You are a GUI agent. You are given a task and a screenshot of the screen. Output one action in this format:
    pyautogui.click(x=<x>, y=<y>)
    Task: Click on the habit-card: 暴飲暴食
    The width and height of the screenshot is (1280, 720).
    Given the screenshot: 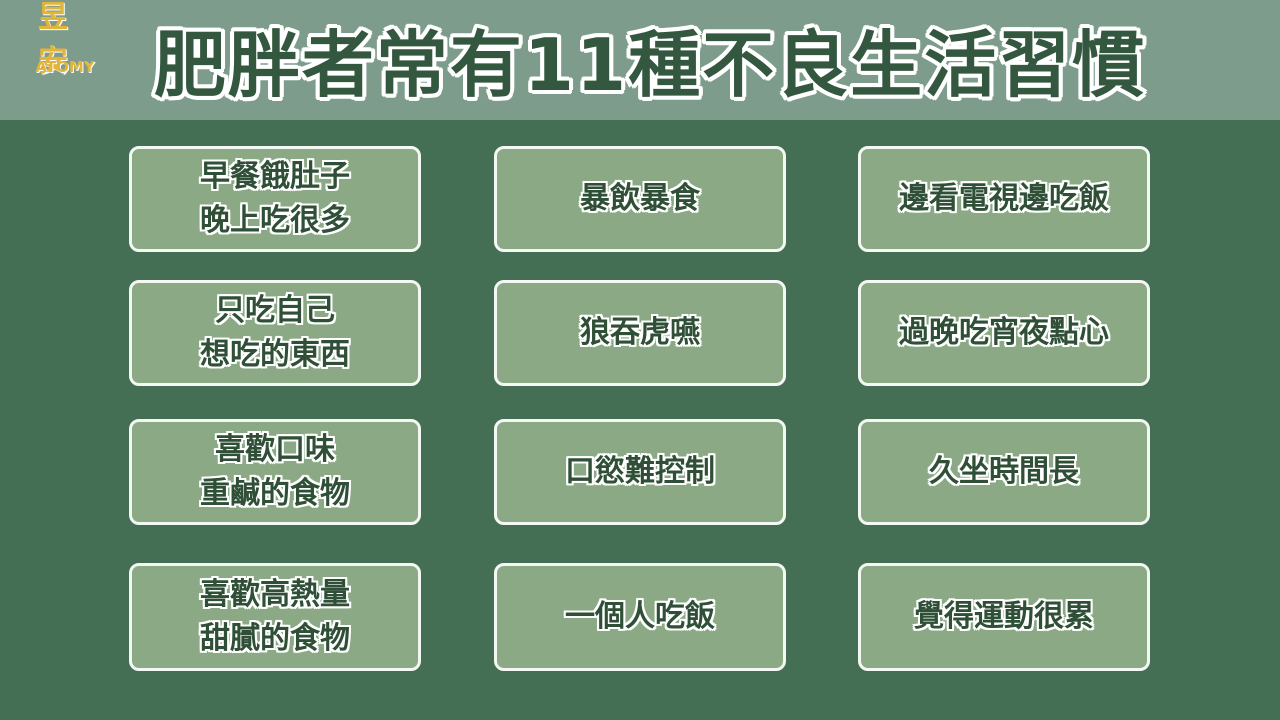 What is the action you would take?
    pyautogui.click(x=640, y=199)
    